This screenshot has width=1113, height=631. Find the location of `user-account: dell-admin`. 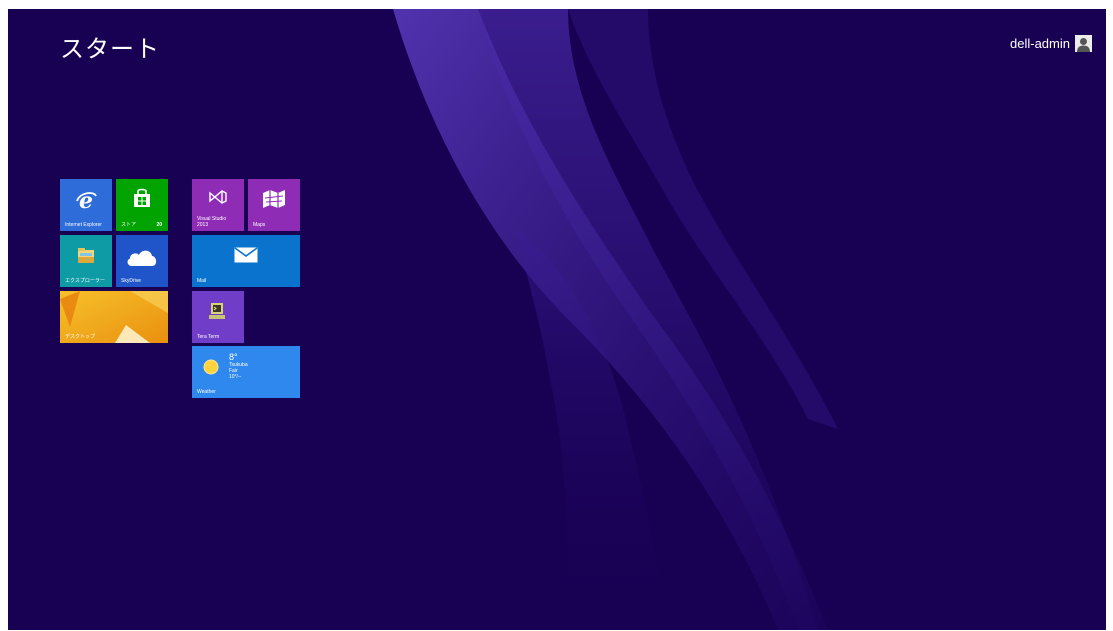

user-account: dell-admin is located at coordinates (1051, 43).